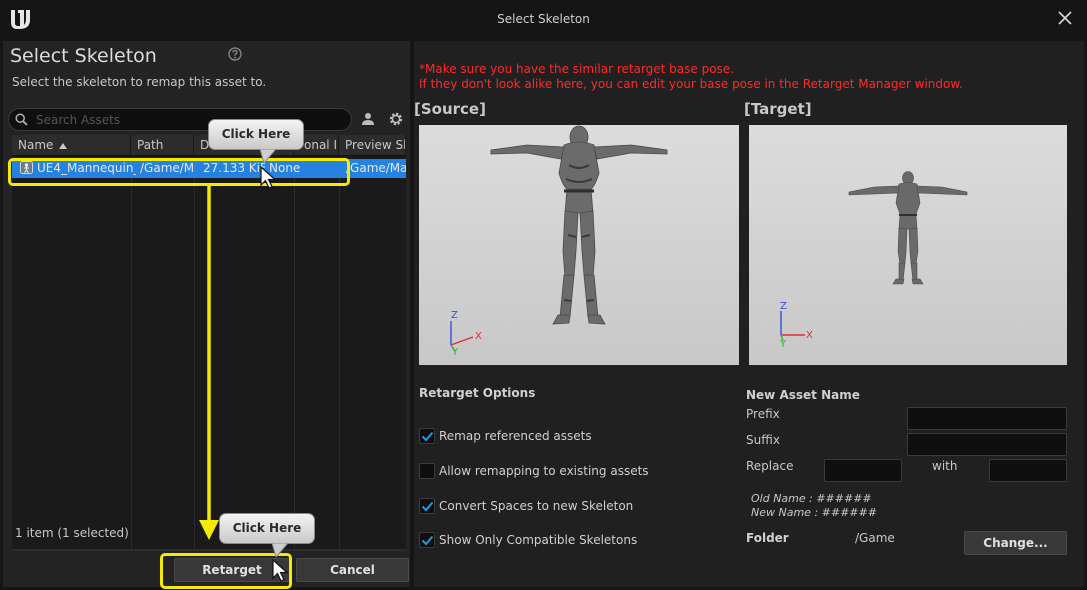 Image resolution: width=1087 pixels, height=590 pixels. What do you see at coordinates (783, 344) in the screenshot?
I see `target-axis-y: Y` at bounding box center [783, 344].